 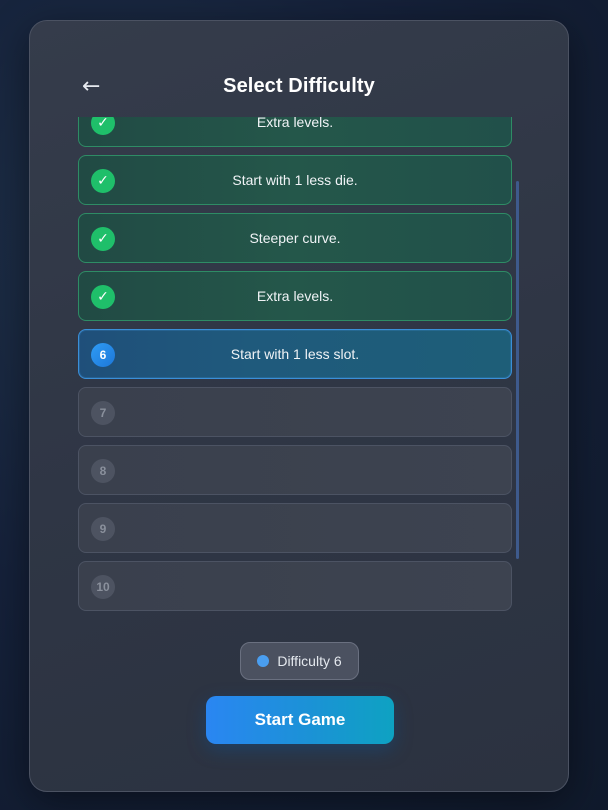 I want to click on difficulty-item-8: 8, so click(x=295, y=470).